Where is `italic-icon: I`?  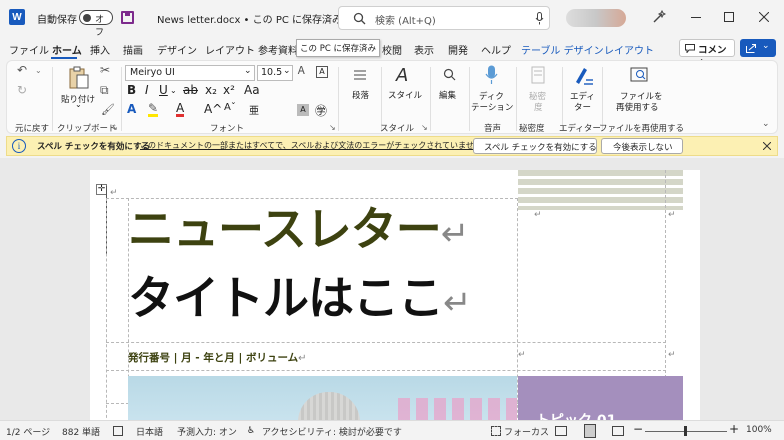
italic-icon: I is located at coordinates (147, 90).